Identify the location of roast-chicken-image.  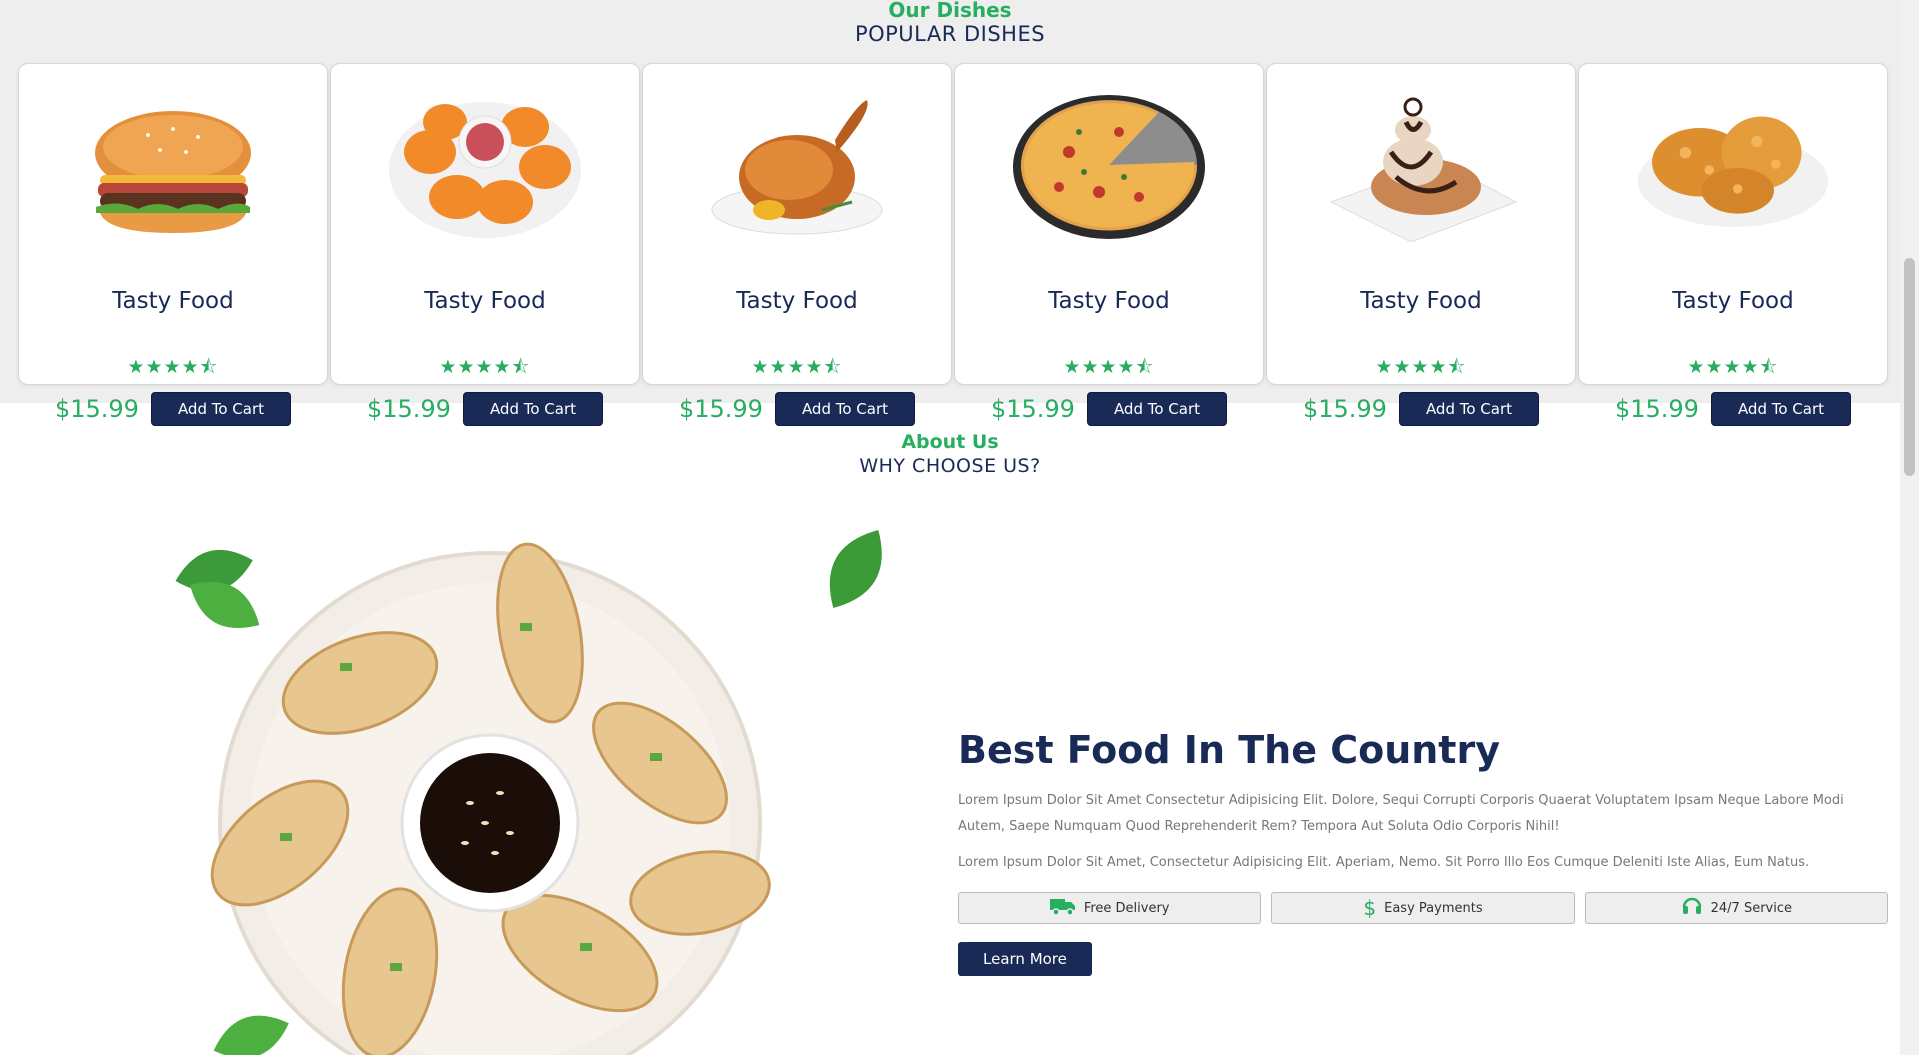
(797, 167).